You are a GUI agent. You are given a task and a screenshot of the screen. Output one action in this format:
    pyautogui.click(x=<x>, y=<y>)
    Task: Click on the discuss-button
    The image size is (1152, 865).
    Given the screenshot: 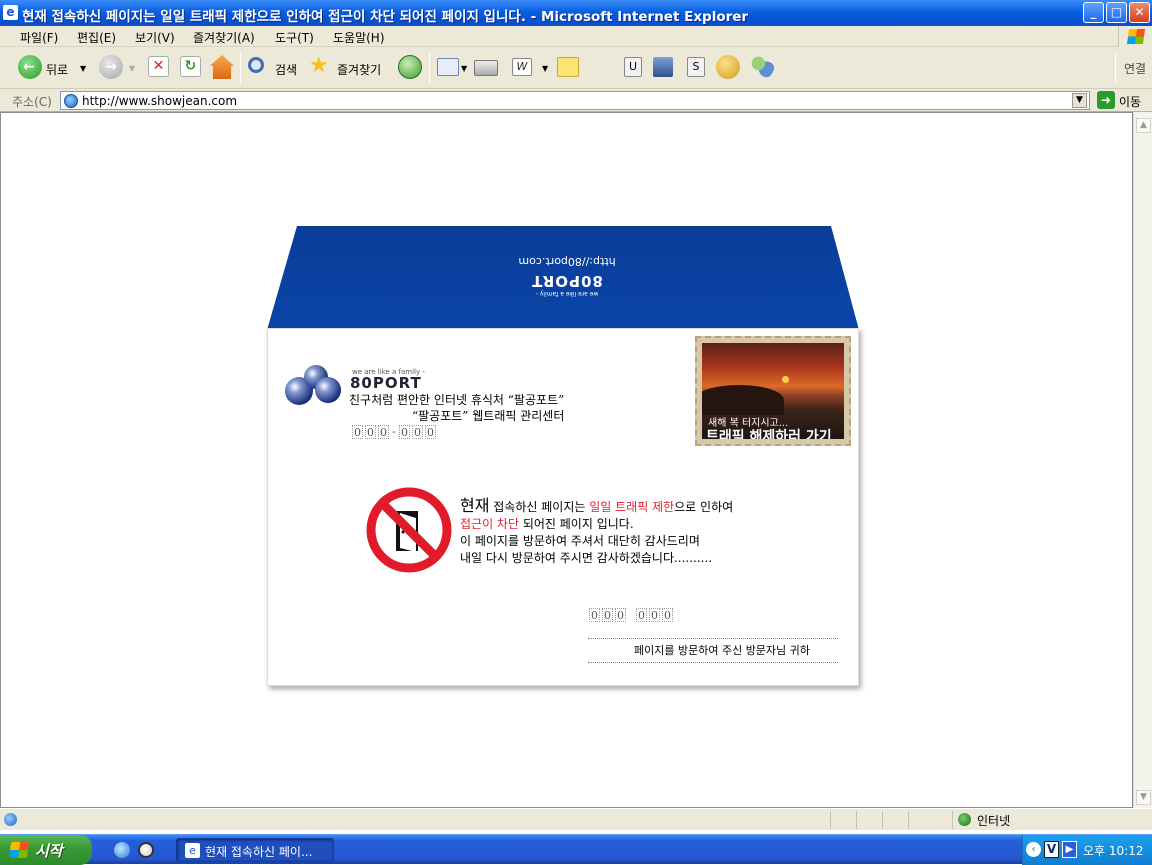 What is the action you would take?
    pyautogui.click(x=570, y=68)
    